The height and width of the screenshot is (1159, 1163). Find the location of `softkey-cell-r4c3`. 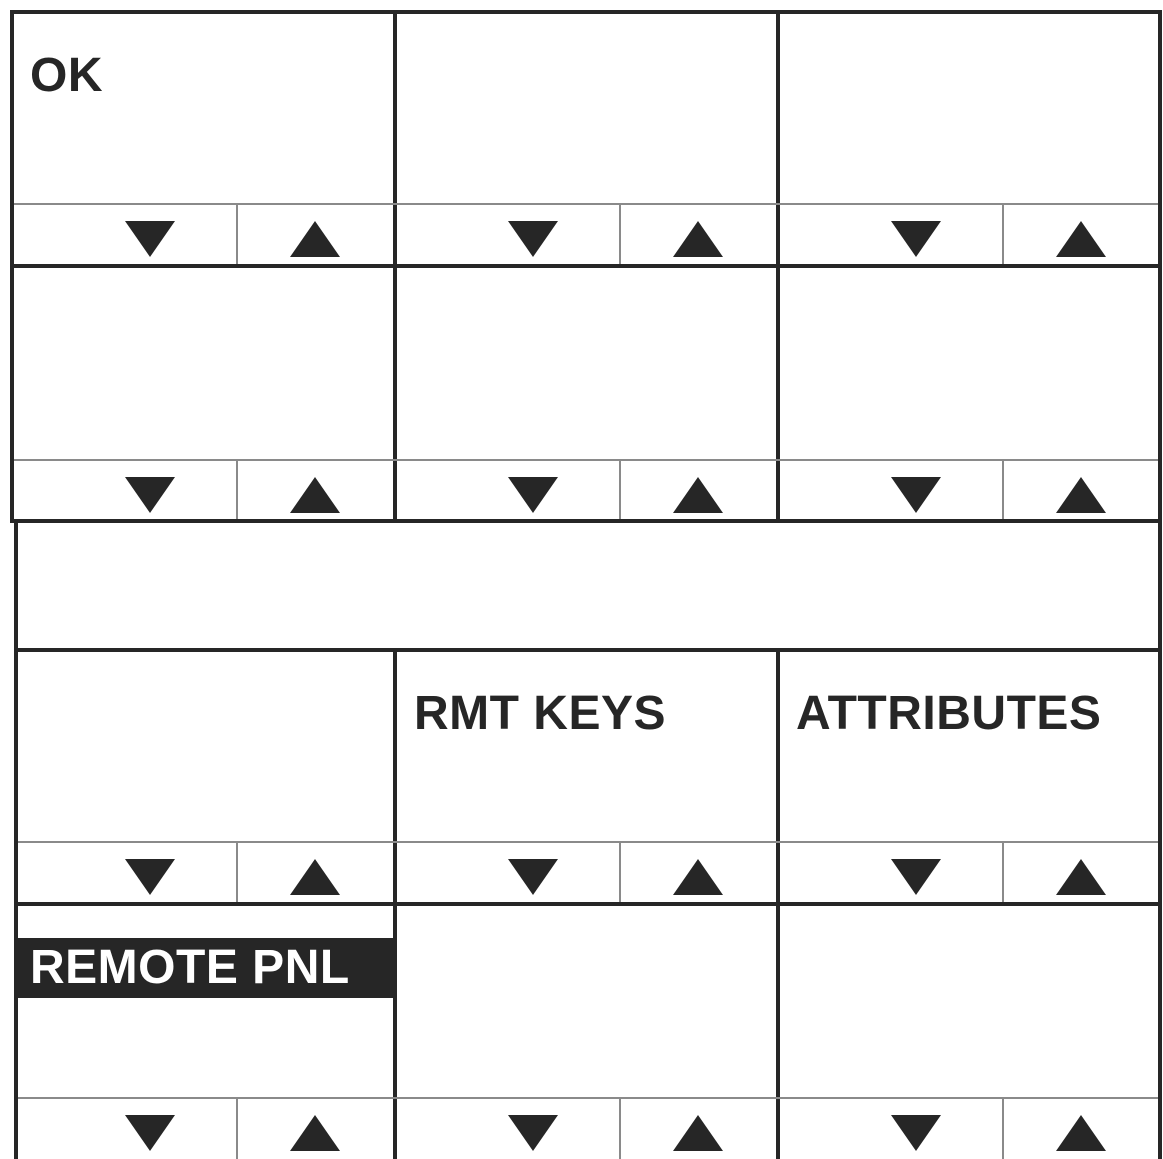

softkey-cell-r4c3 is located at coordinates (969, 1003).